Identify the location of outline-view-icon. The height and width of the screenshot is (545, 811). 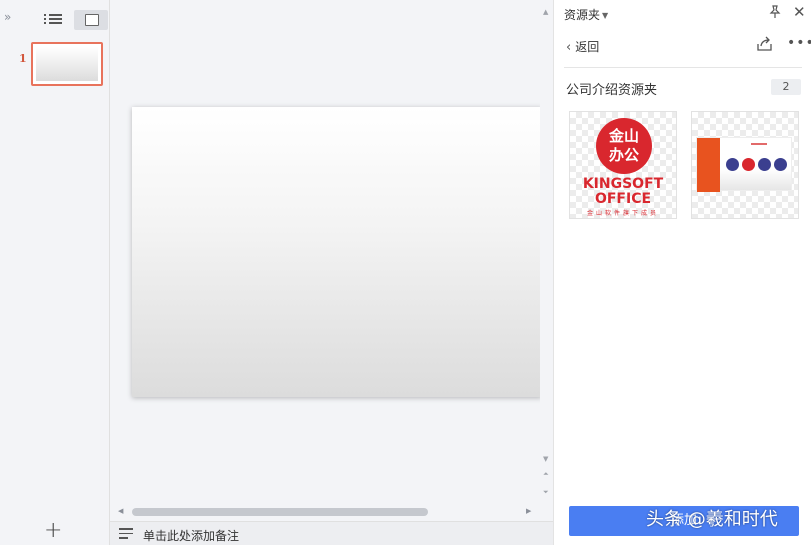
(53, 20).